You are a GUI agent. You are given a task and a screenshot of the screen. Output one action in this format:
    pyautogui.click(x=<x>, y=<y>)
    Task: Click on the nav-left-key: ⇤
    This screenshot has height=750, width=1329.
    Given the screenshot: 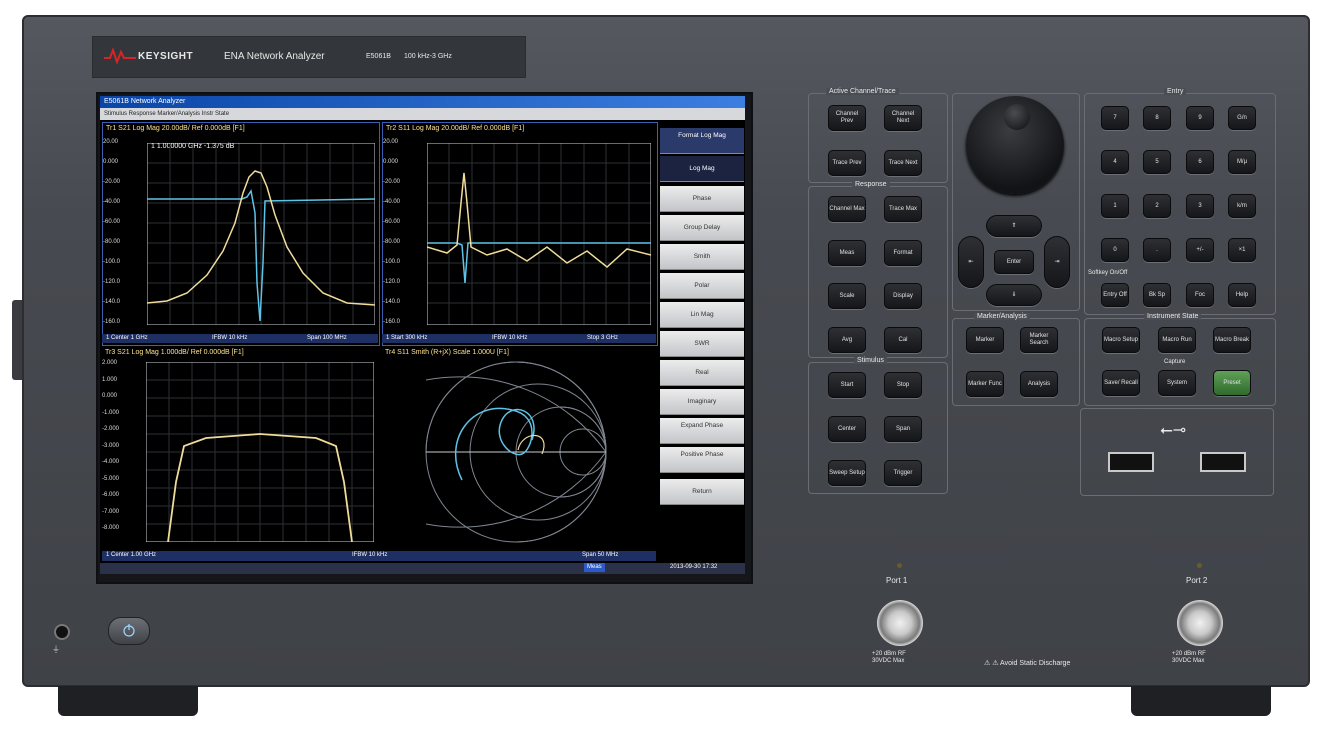 What is the action you would take?
    pyautogui.click(x=971, y=262)
    